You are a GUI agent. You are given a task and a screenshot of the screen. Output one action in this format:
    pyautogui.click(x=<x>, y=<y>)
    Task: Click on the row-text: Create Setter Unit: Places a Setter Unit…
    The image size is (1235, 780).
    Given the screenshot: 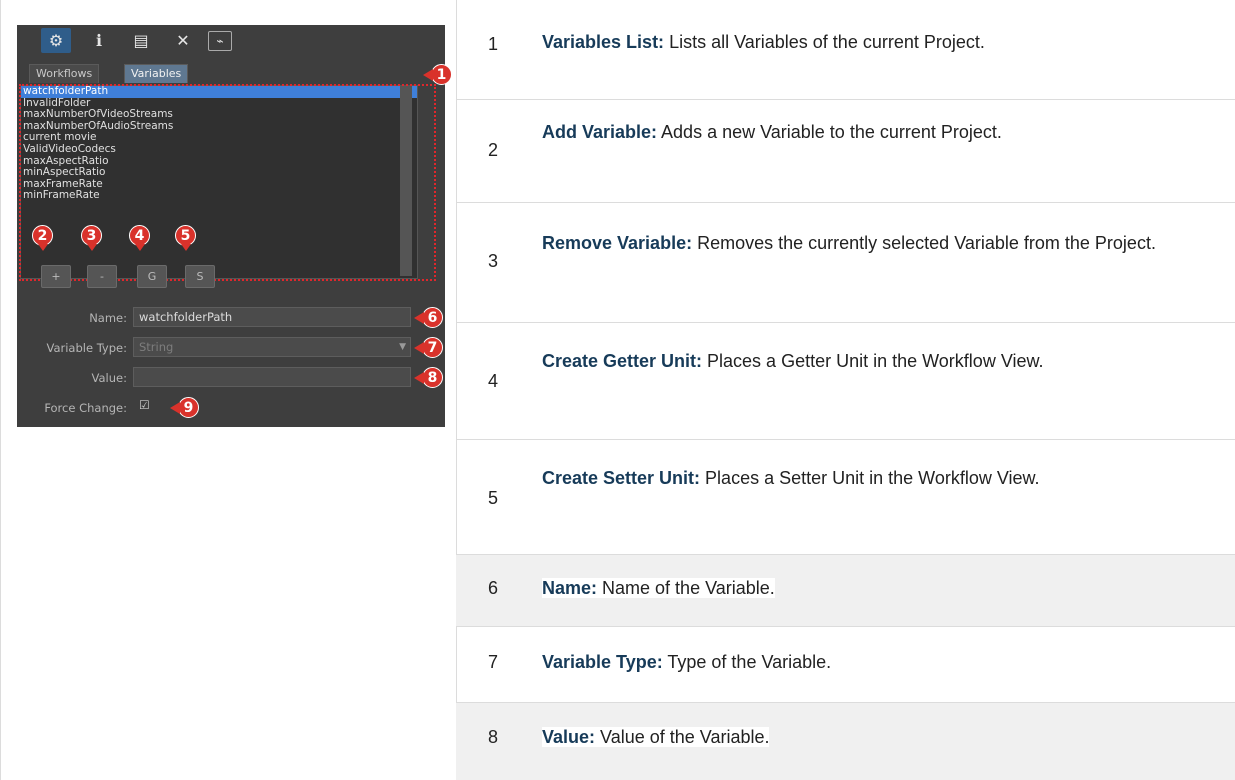 What is the action you would take?
    pyautogui.click(x=882, y=478)
    